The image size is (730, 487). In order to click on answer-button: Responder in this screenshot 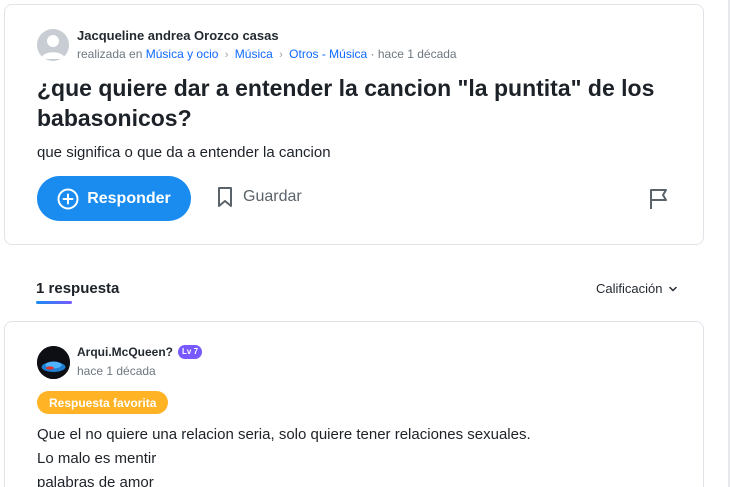, I will do `click(114, 198)`.